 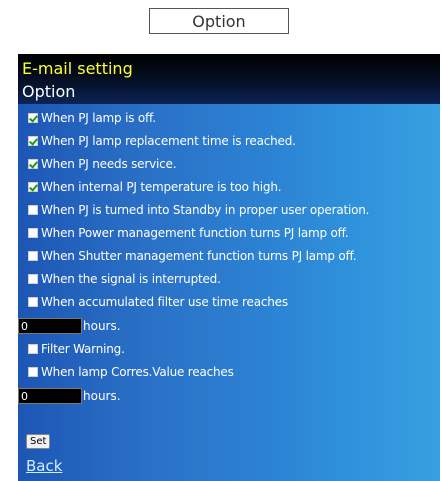 What do you see at coordinates (49, 91) in the screenshot?
I see `section-title: Option` at bounding box center [49, 91].